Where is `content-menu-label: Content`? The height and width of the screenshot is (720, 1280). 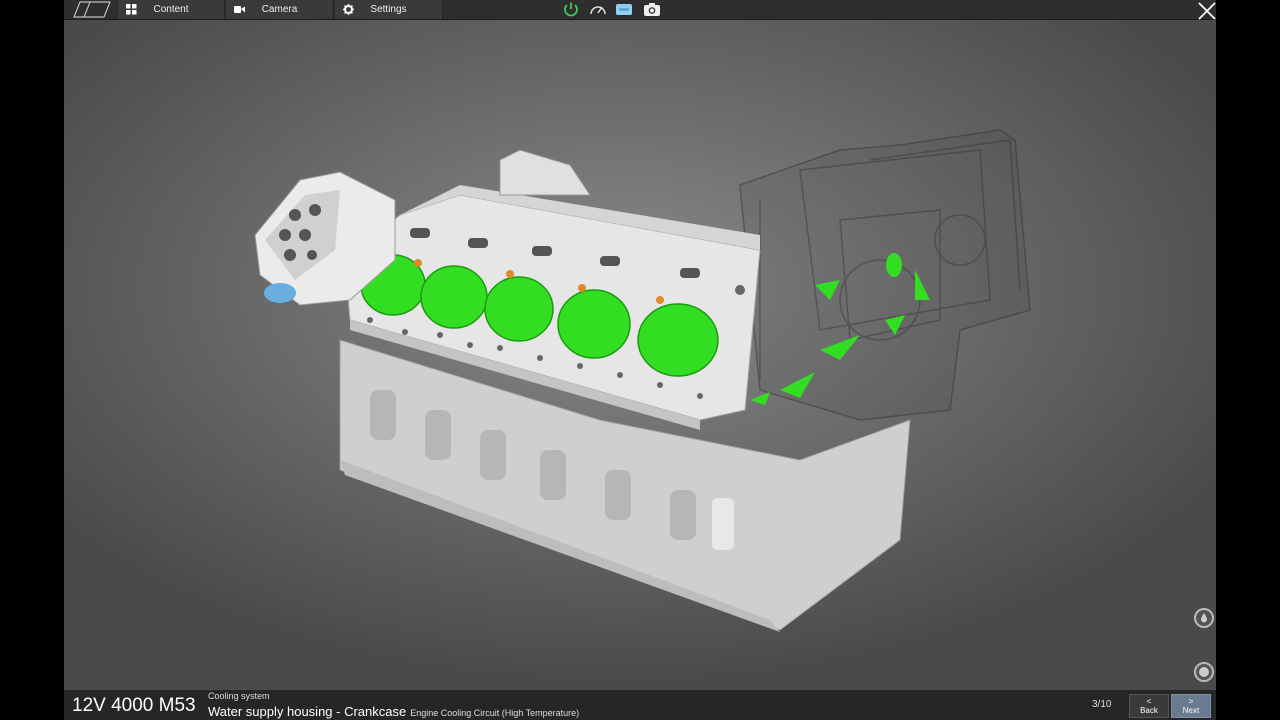 content-menu-label: Content is located at coordinates (171, 9).